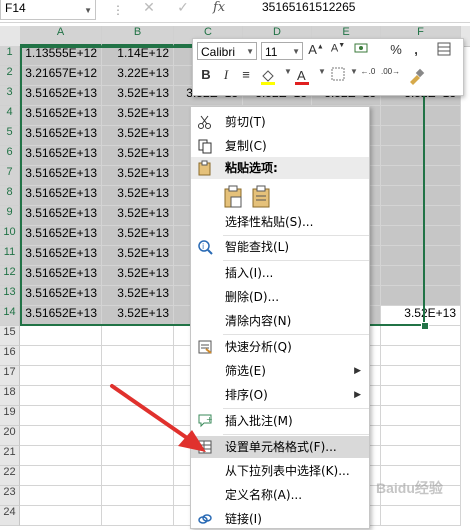  What do you see at coordinates (409, 488) in the screenshot?
I see `watermark-logo: Baidu经验` at bounding box center [409, 488].